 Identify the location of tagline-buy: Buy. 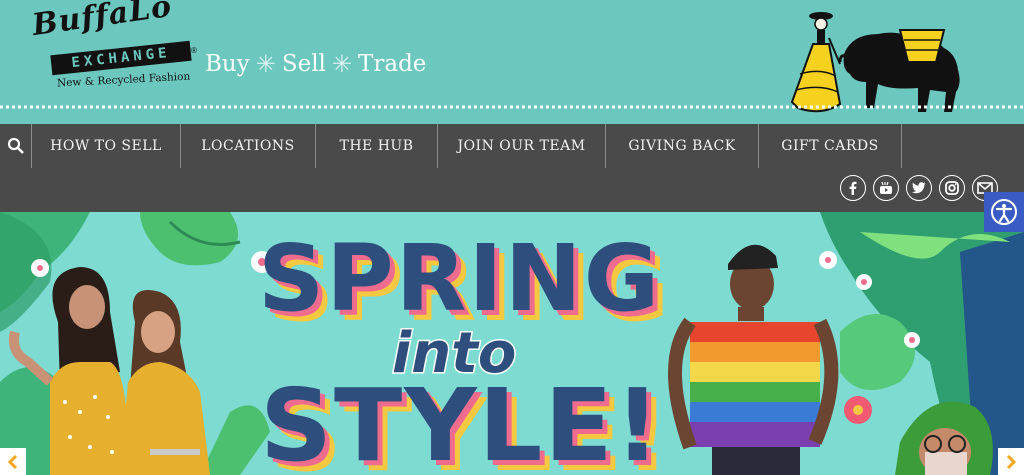
(227, 64).